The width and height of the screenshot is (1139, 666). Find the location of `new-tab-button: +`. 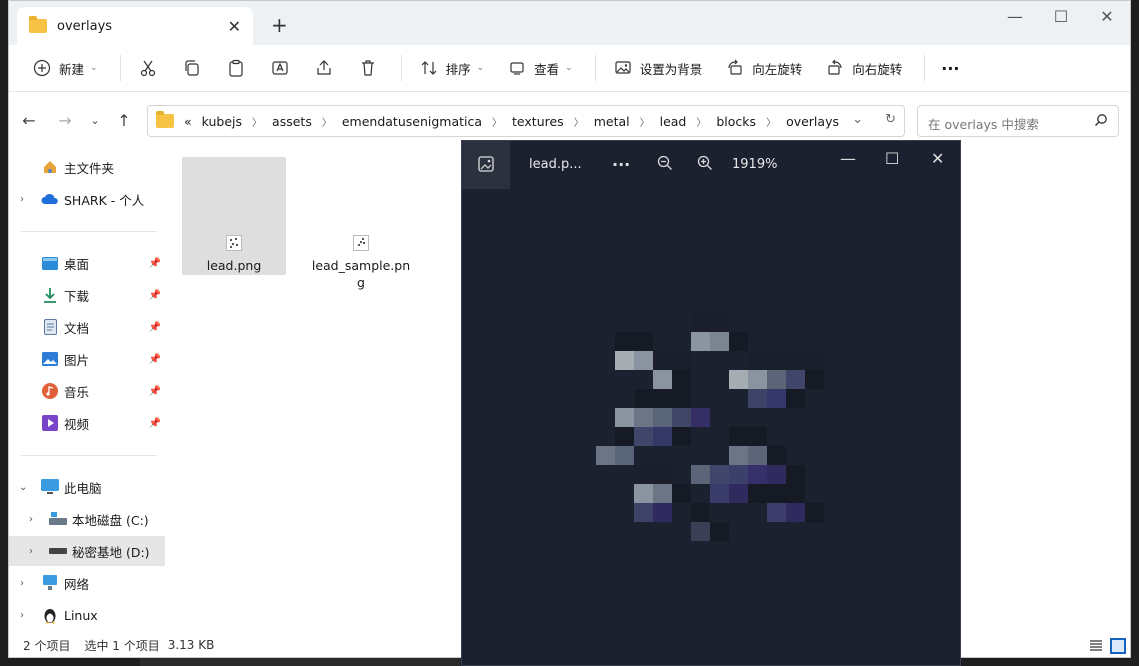

new-tab-button: + is located at coordinates (279, 25).